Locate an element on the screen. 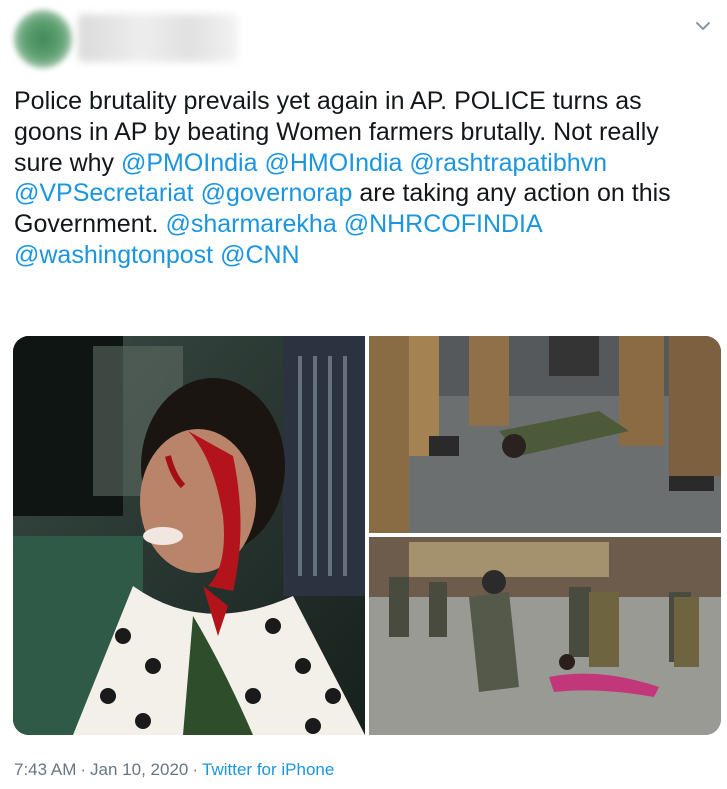 This screenshot has height=789, width=727. avatar is located at coordinates (43, 39).